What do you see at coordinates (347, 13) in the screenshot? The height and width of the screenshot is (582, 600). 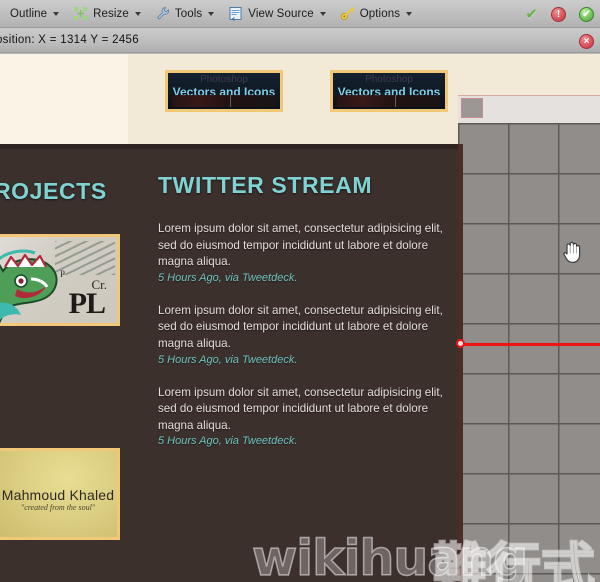 I see `key-icon` at bounding box center [347, 13].